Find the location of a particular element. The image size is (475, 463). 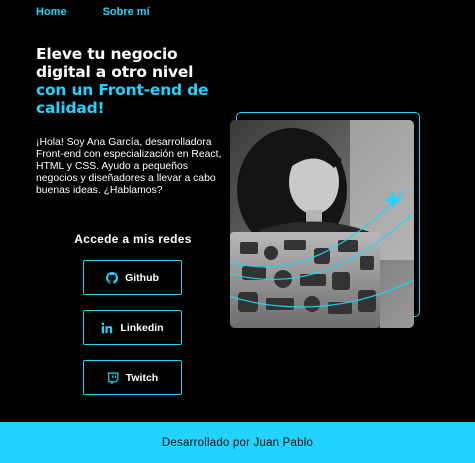

hero-title-line1: Eleve tu negocio is located at coordinates (107, 54).